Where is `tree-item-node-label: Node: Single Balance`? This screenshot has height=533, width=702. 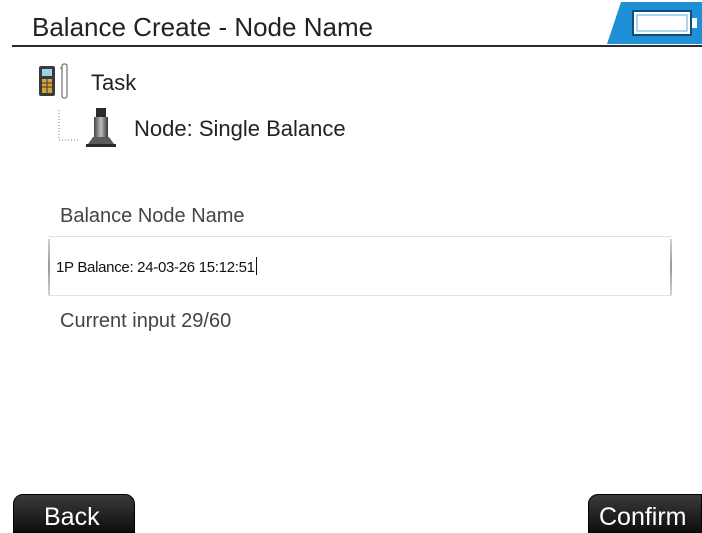 tree-item-node-label: Node: Single Balance is located at coordinates (240, 128).